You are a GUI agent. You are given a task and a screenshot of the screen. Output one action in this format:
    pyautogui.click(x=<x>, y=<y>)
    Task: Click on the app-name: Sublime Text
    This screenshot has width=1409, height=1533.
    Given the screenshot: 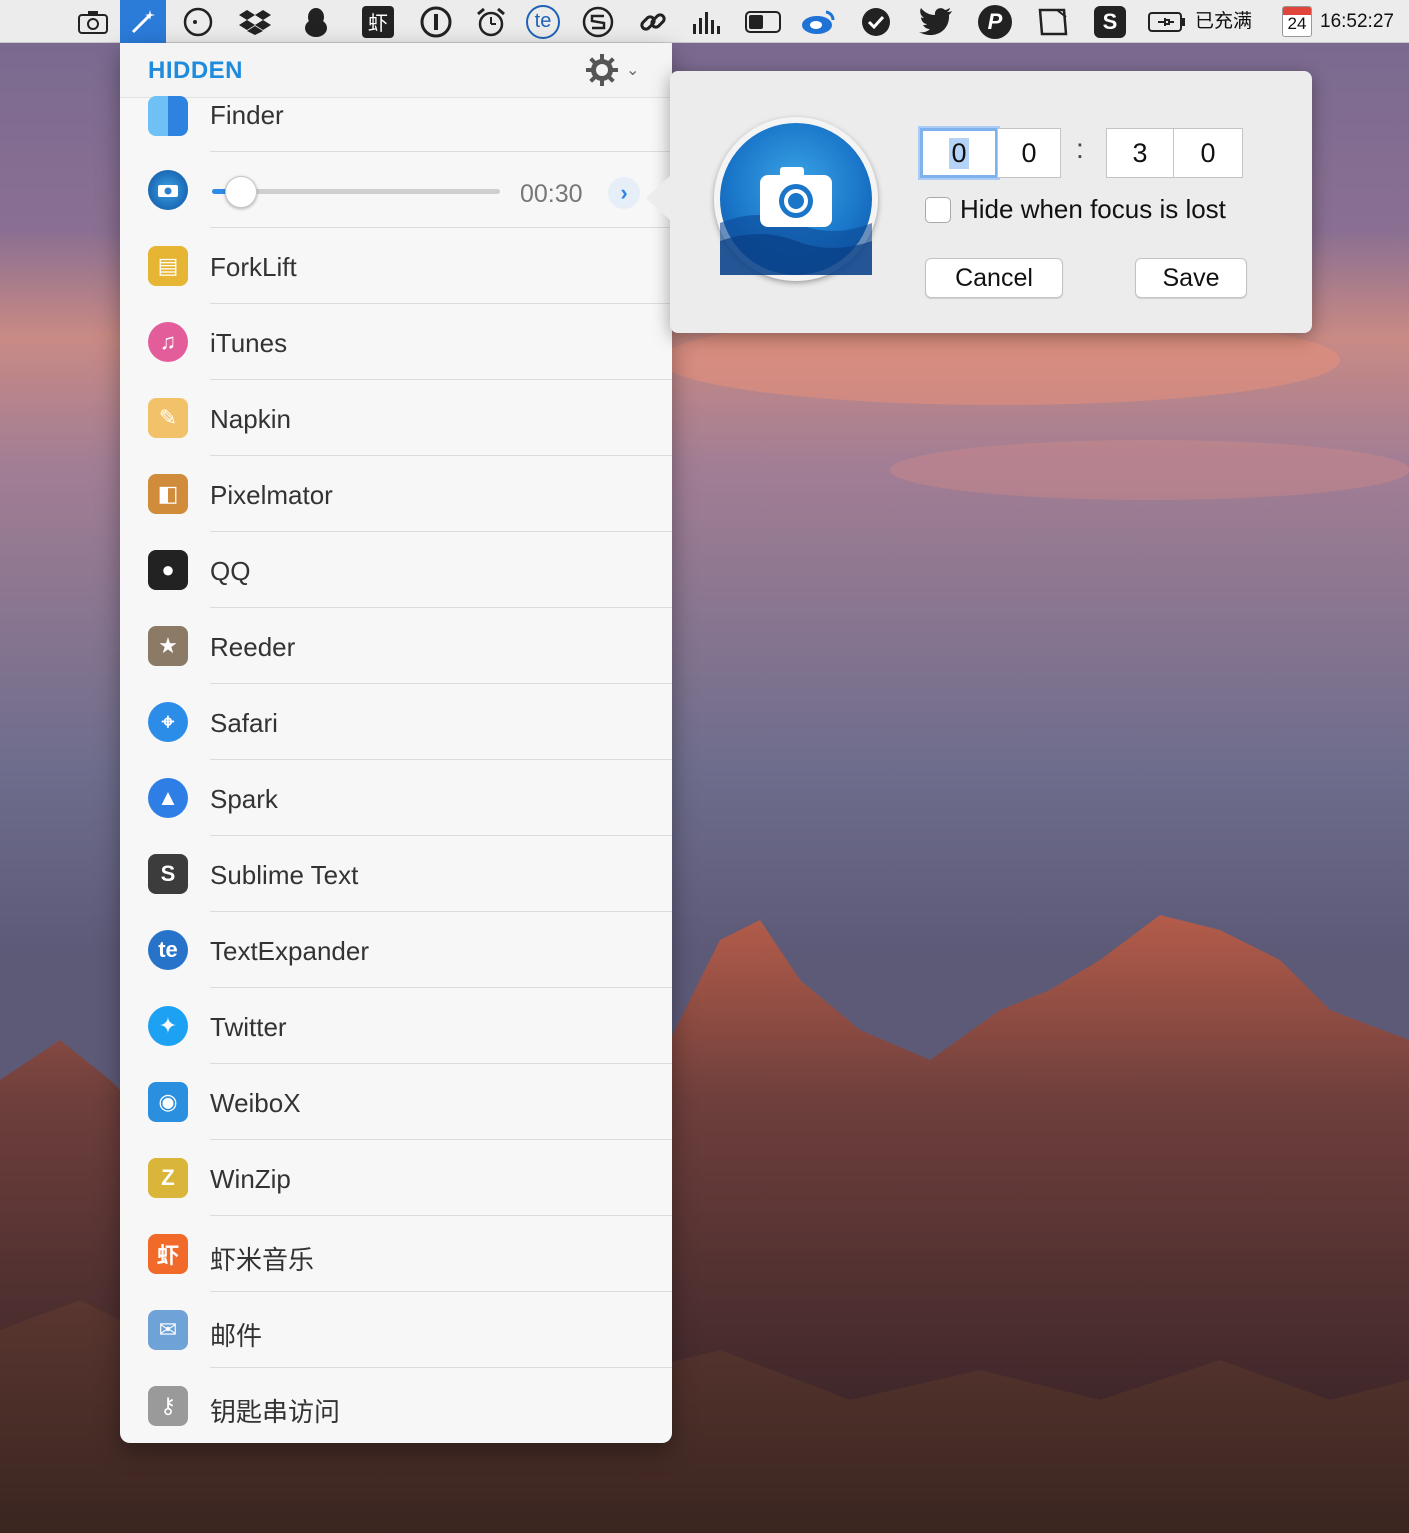 What is the action you would take?
    pyautogui.click(x=284, y=875)
    